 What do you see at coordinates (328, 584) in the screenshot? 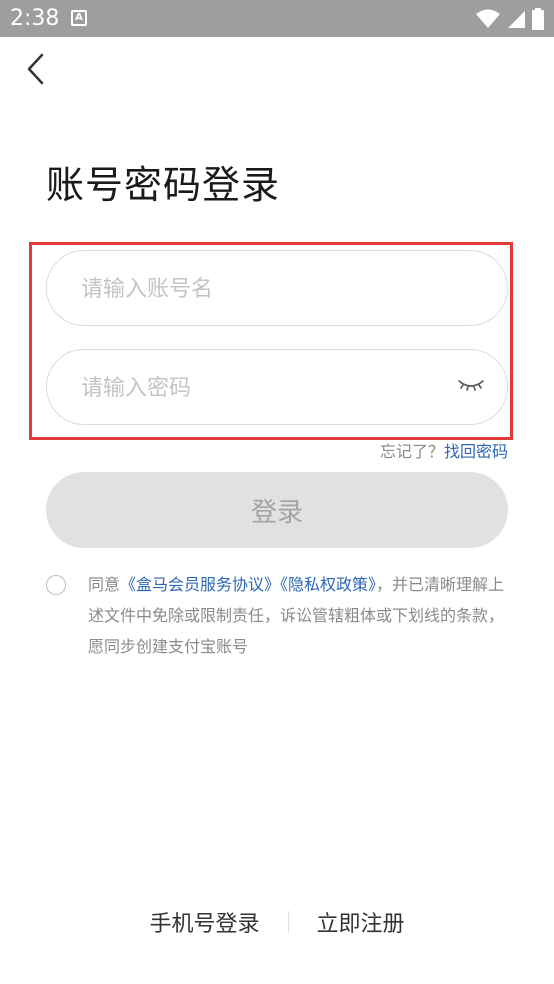
I see `privacy-policy-link: 《隐私权政策》` at bounding box center [328, 584].